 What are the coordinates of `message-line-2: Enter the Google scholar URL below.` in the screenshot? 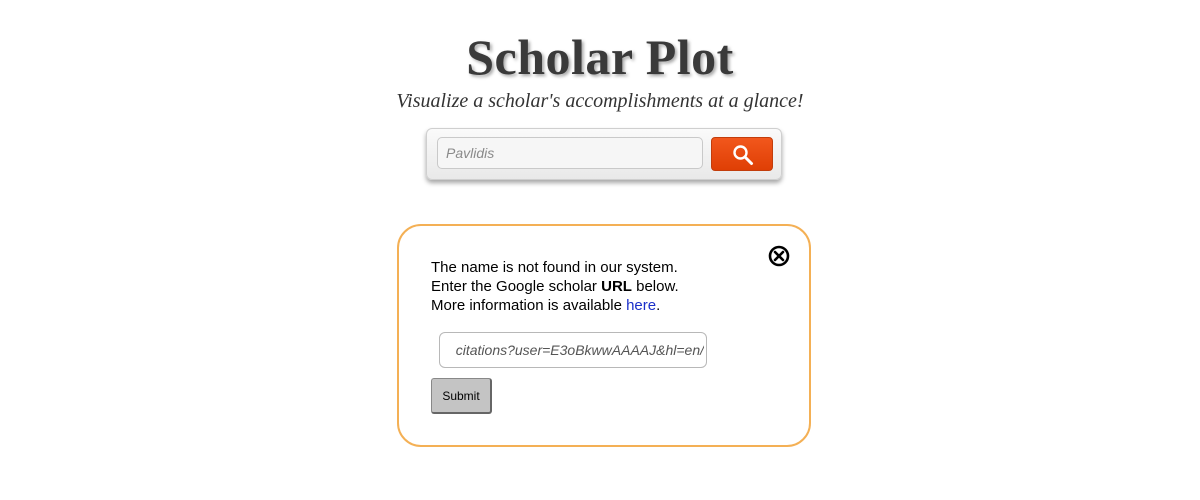 It's located at (601, 286).